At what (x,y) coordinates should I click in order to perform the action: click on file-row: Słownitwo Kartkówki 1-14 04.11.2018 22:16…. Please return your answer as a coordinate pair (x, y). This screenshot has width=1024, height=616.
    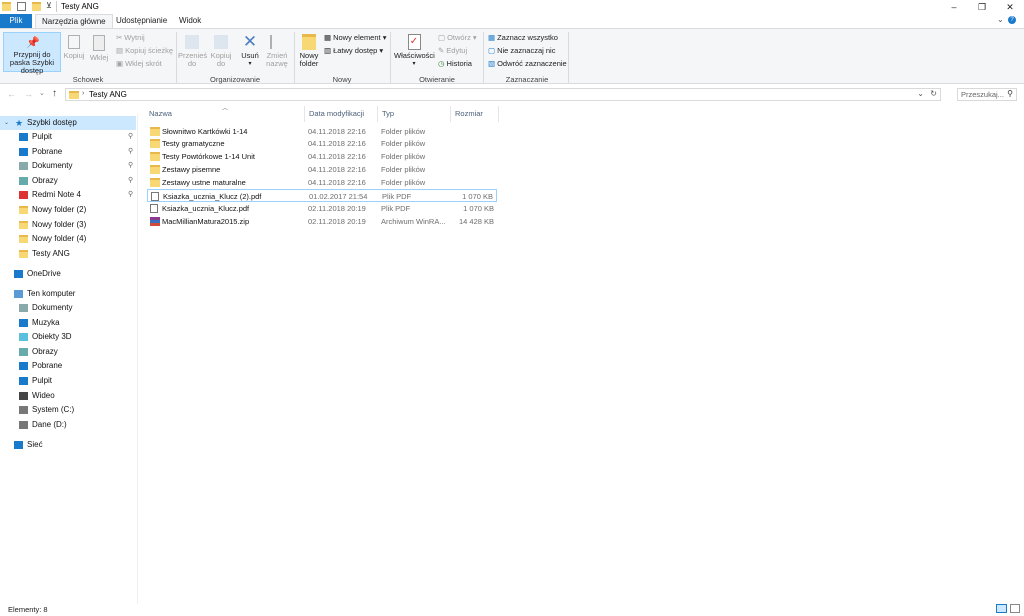
    Looking at the image, I should click on (322, 131).